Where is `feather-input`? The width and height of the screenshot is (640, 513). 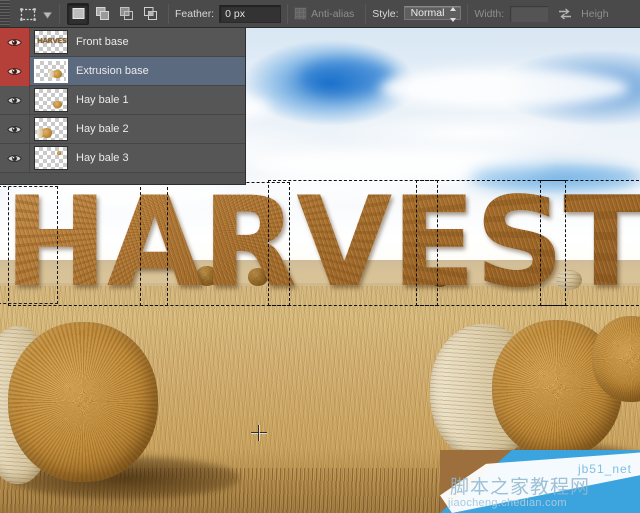
feather-input is located at coordinates (250, 13).